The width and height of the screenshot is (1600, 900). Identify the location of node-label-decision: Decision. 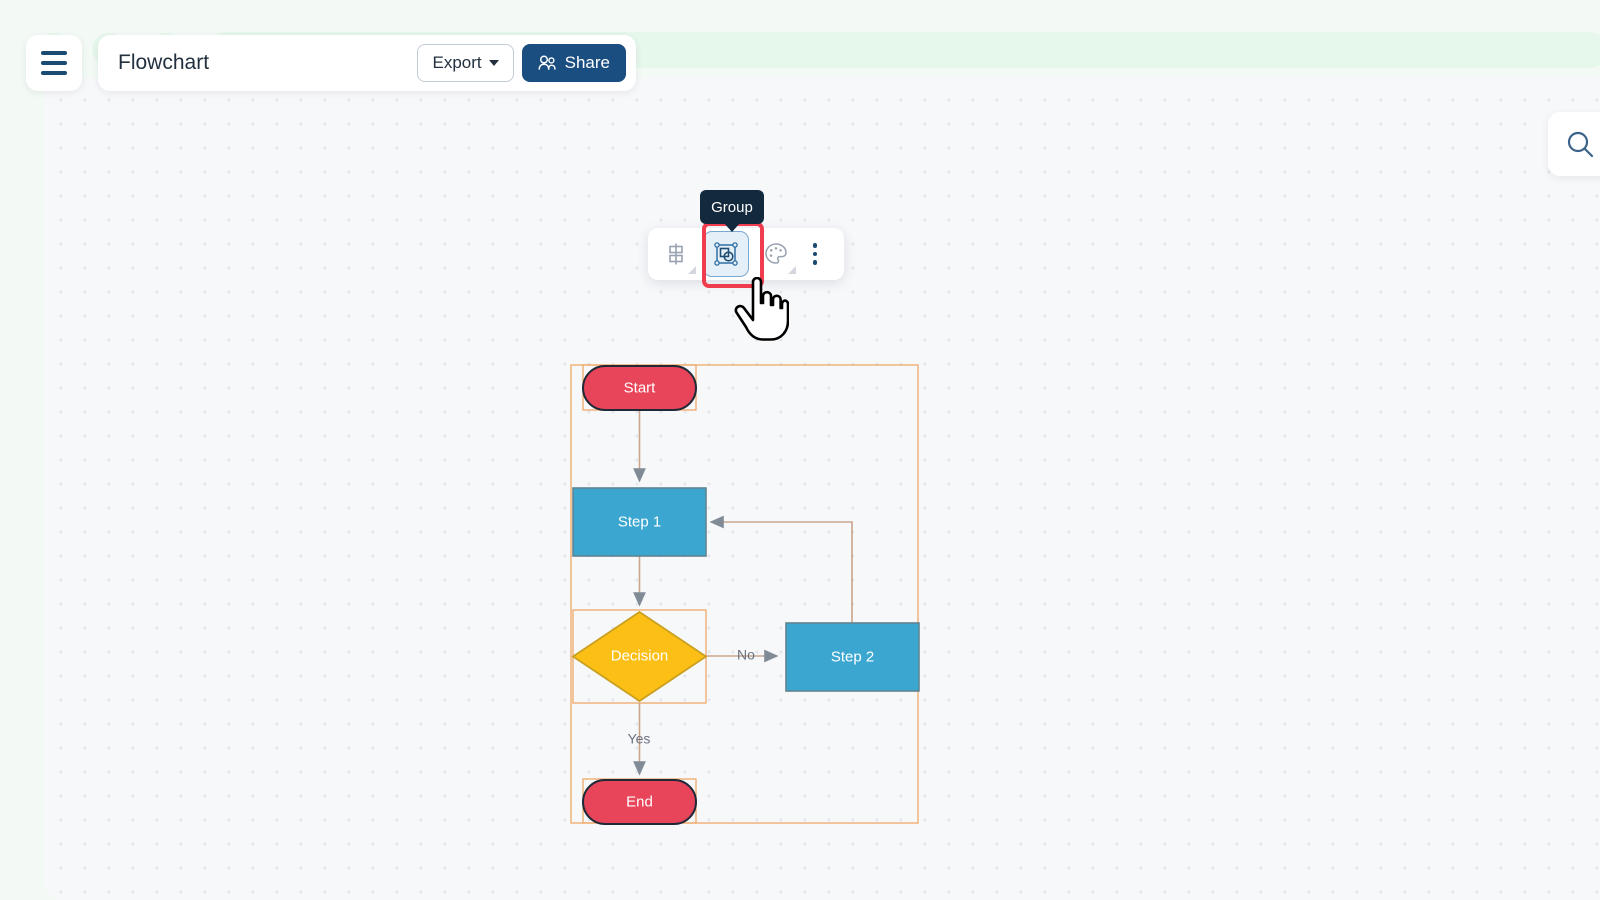
(640, 655).